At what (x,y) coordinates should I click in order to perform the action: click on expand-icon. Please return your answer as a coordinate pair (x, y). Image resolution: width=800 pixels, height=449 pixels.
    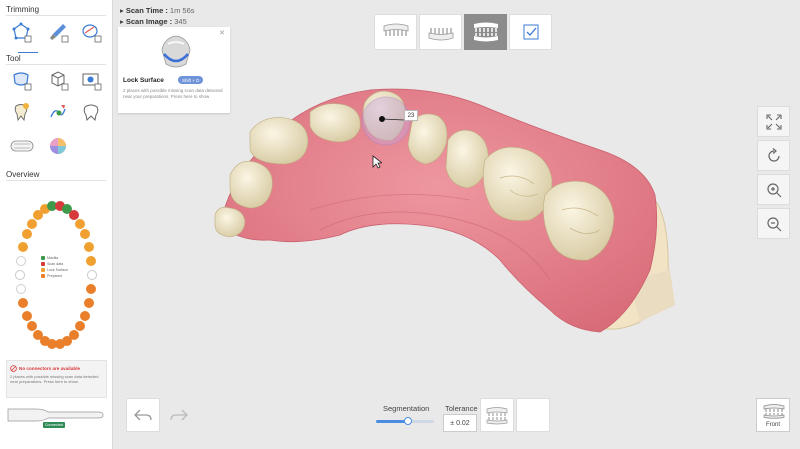
    Looking at the image, I should click on (773, 121).